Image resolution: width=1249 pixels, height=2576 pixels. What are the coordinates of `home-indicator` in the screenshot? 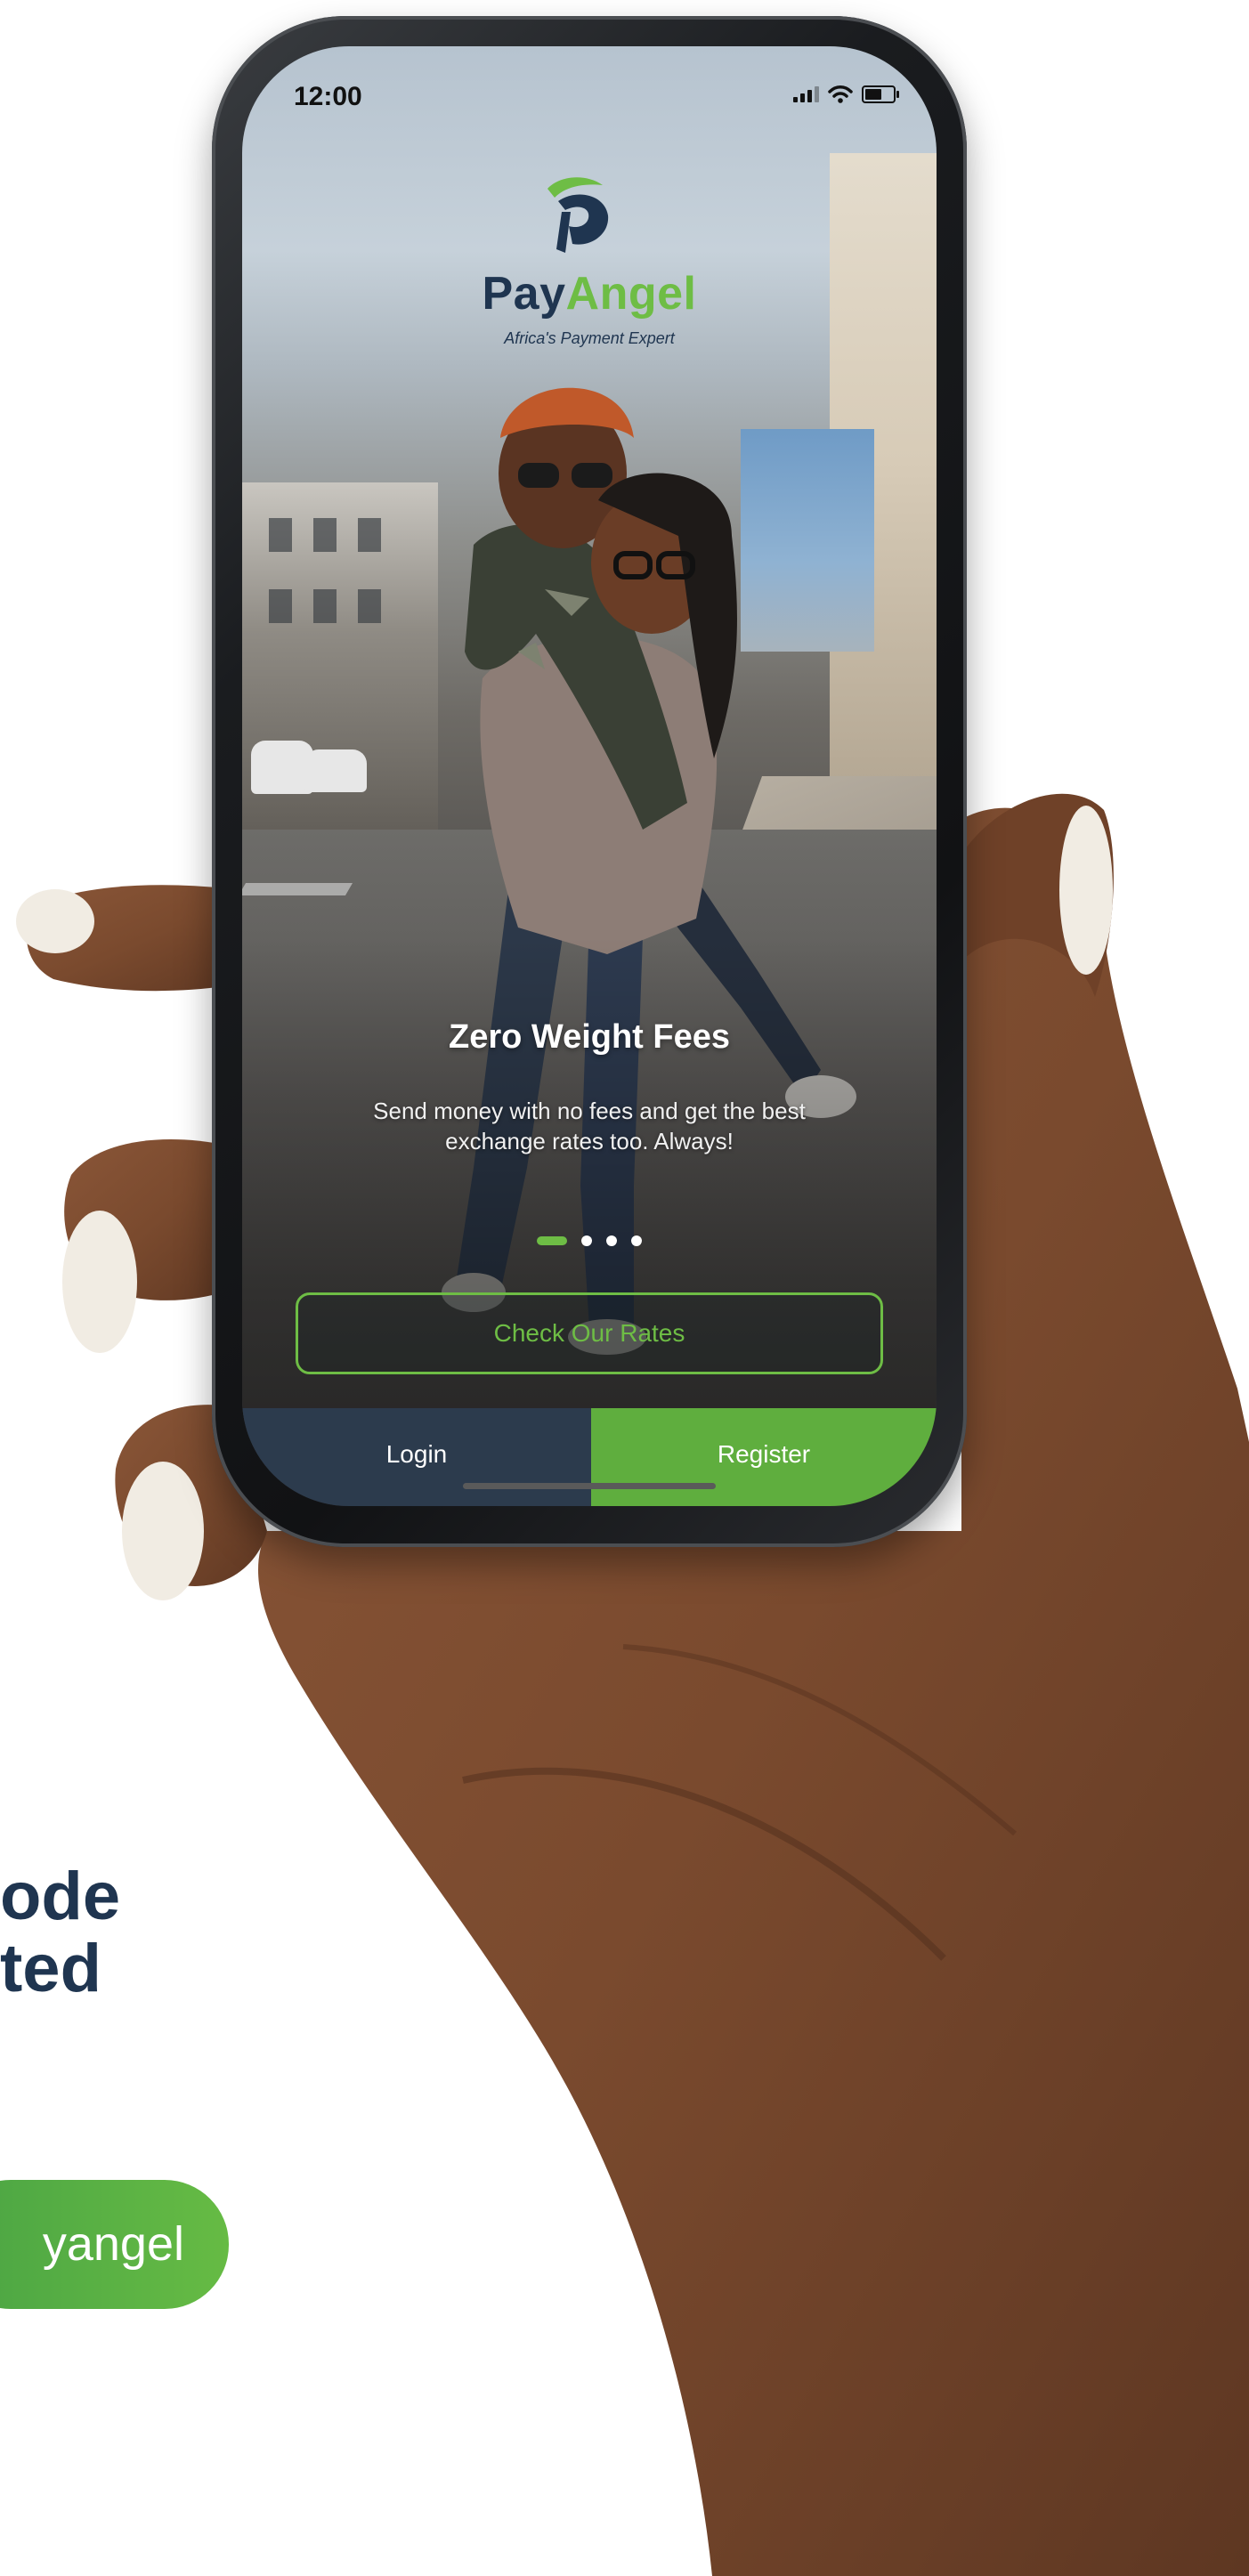 It's located at (589, 1486).